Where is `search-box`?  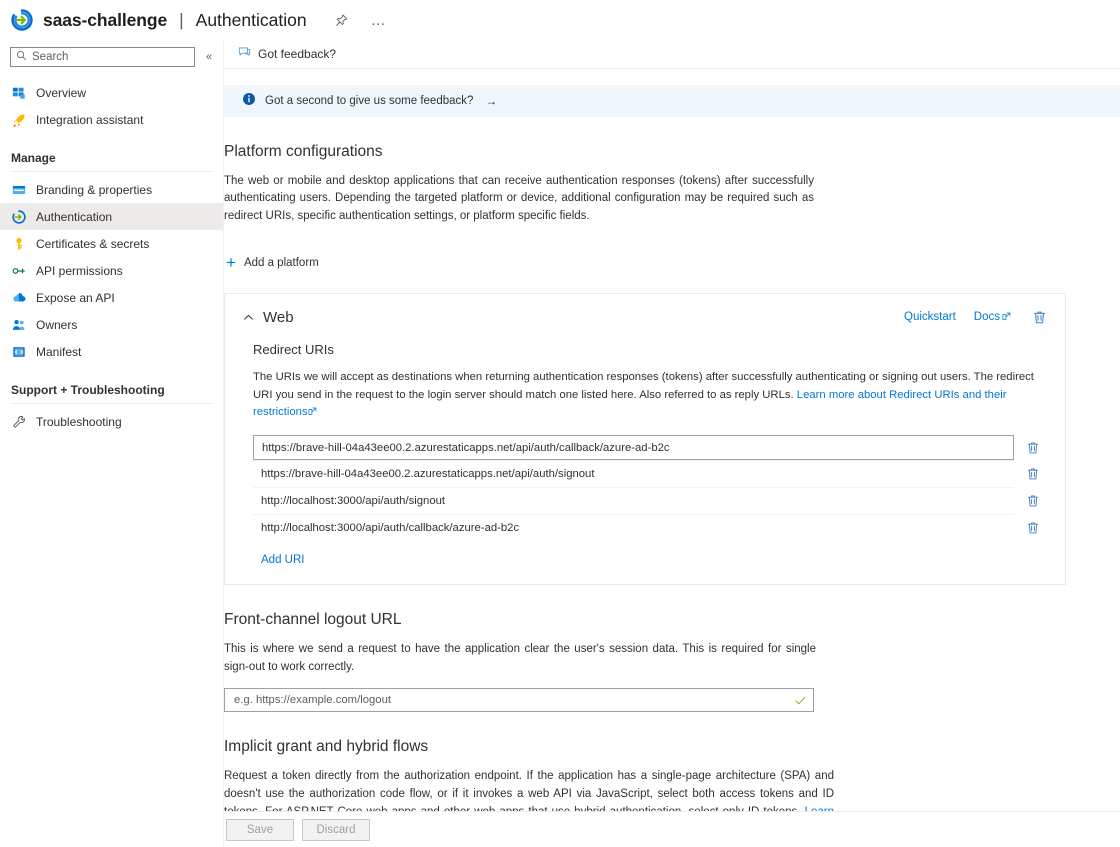 search-box is located at coordinates (102, 57).